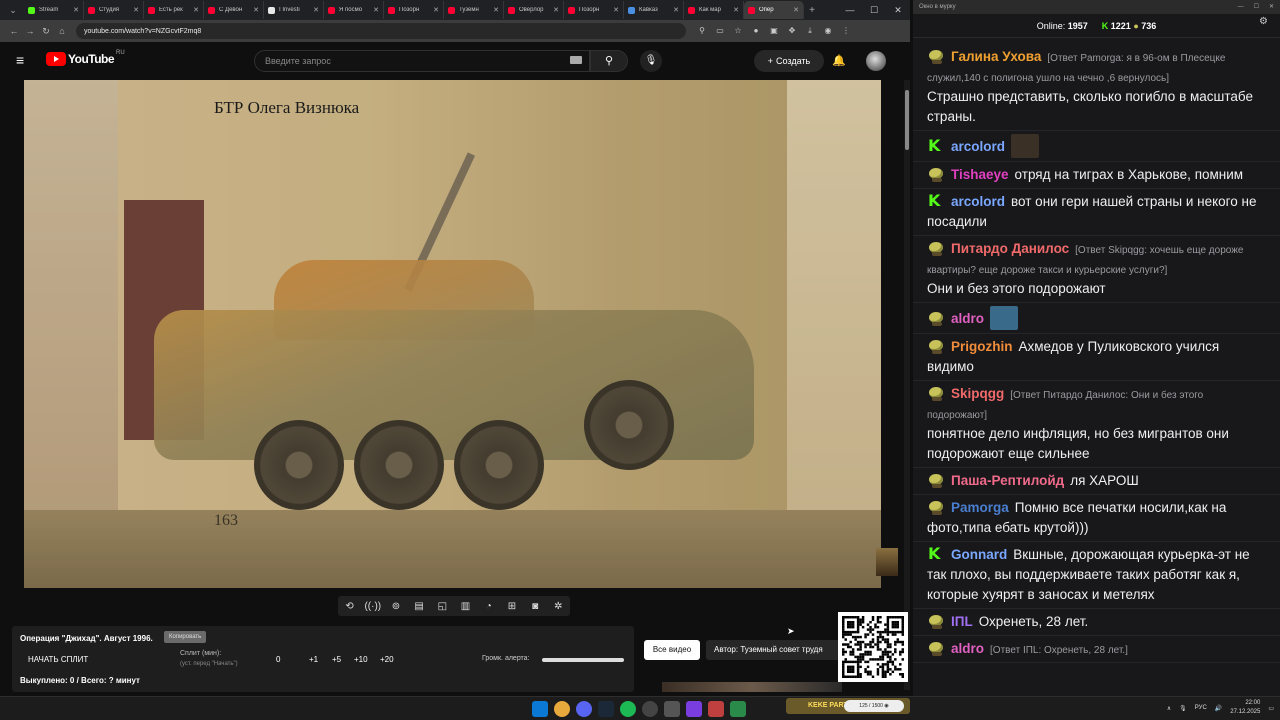 The width and height of the screenshot is (1280, 720). Describe the element at coordinates (907, 120) in the screenshot. I see `scrollbar-thumb` at that location.